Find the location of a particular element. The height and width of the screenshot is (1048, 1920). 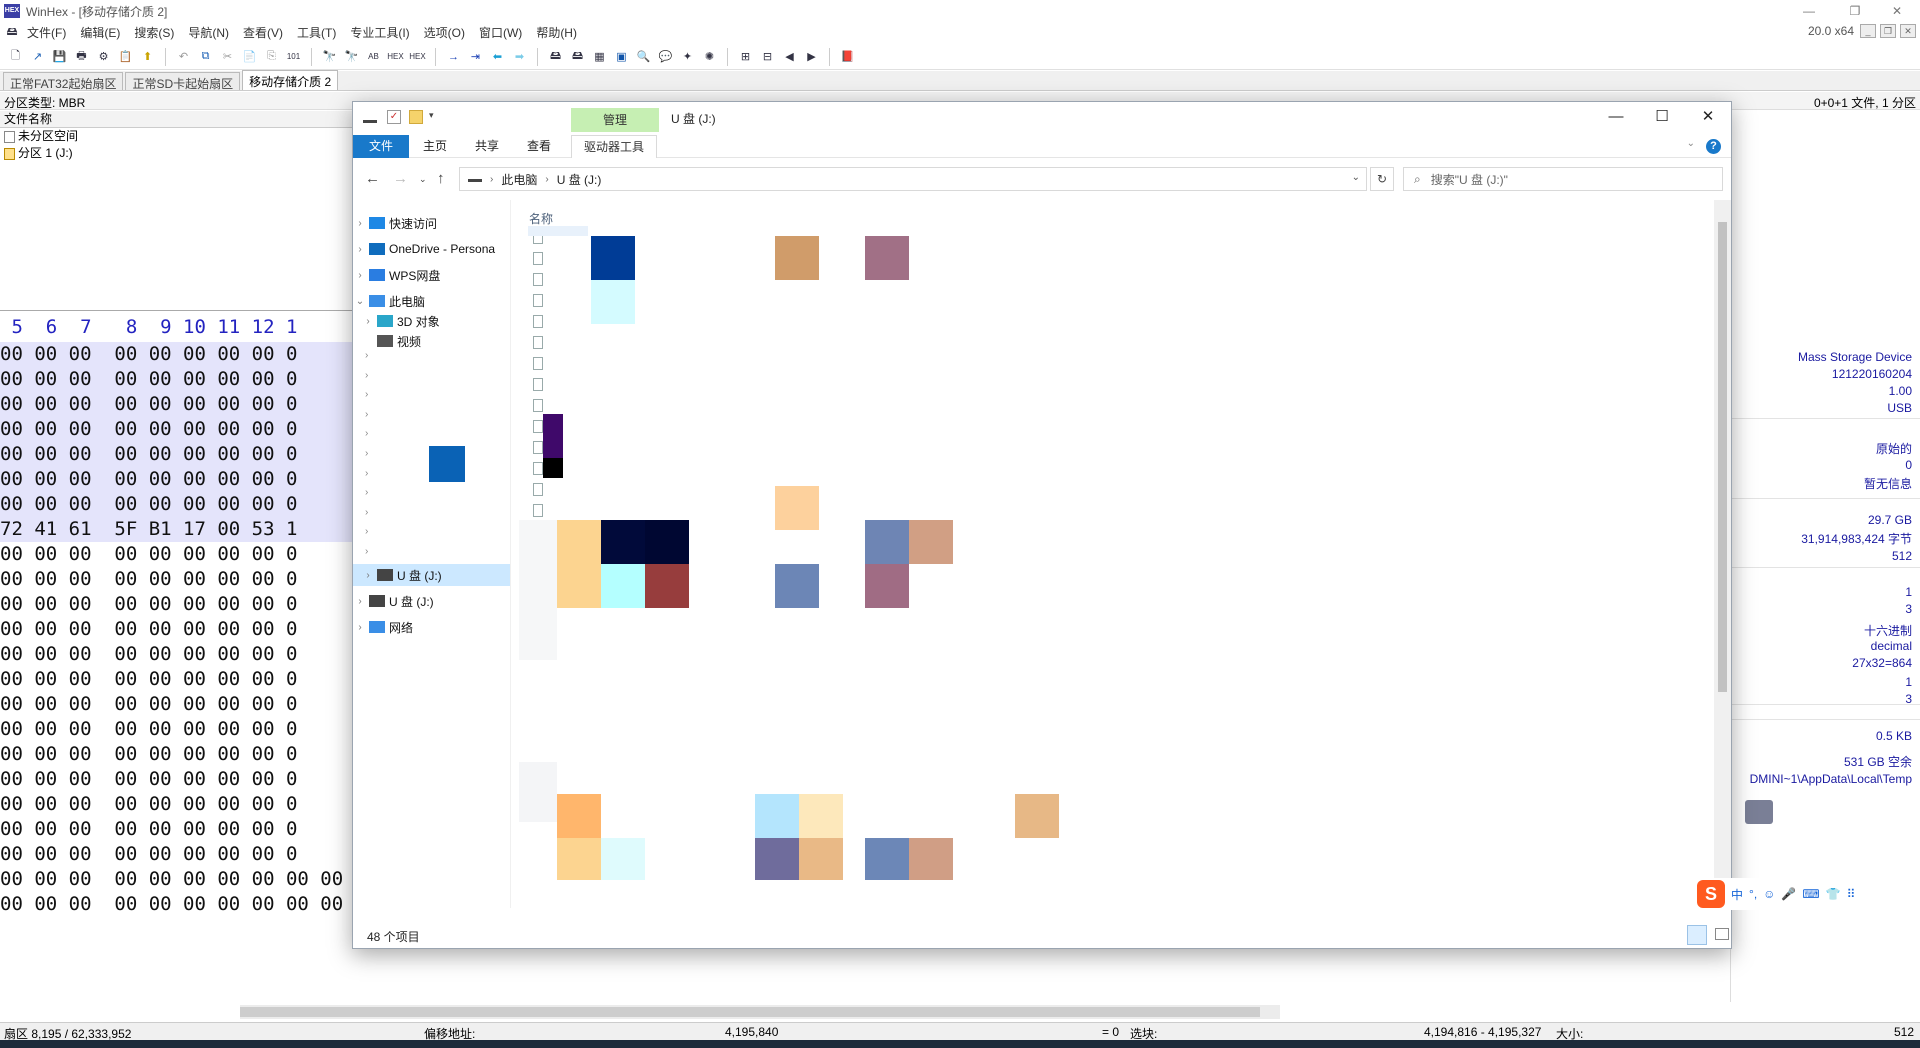

restore-icon: ❐ is located at coordinates (1855, 11).